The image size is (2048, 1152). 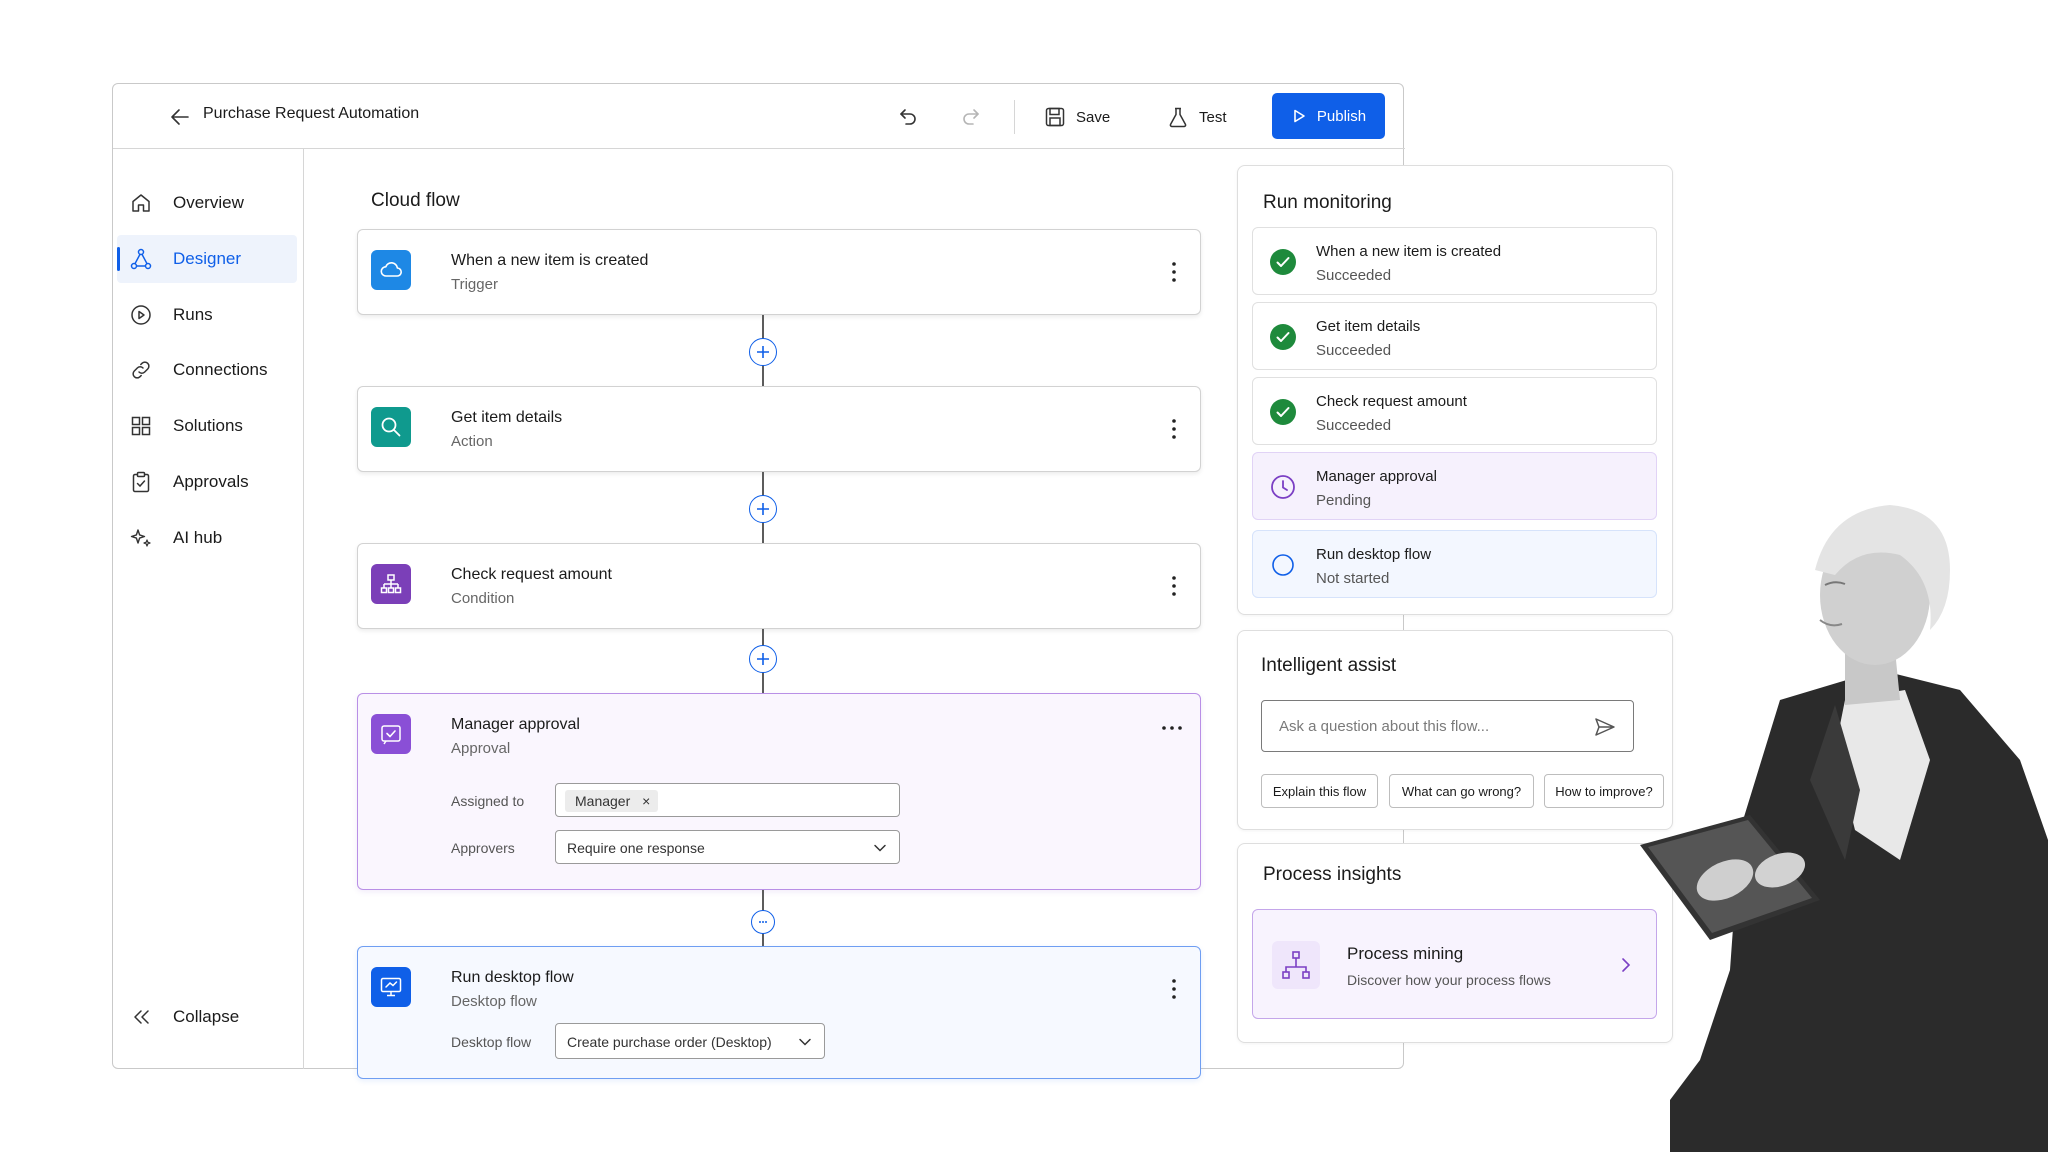 What do you see at coordinates (1454, 486) in the screenshot?
I see `run-row-pending: Manager approval Pending` at bounding box center [1454, 486].